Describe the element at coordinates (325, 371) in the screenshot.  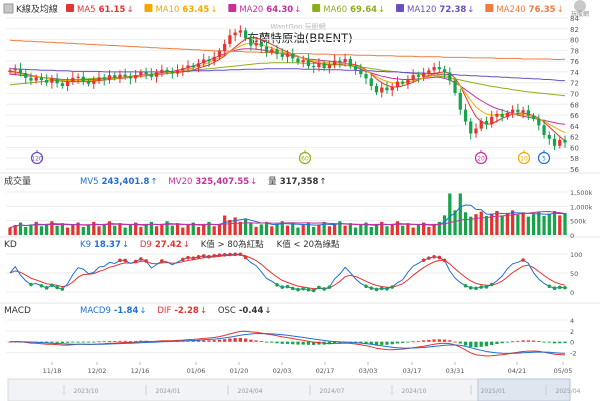
I see `date-label: 02/17` at that location.